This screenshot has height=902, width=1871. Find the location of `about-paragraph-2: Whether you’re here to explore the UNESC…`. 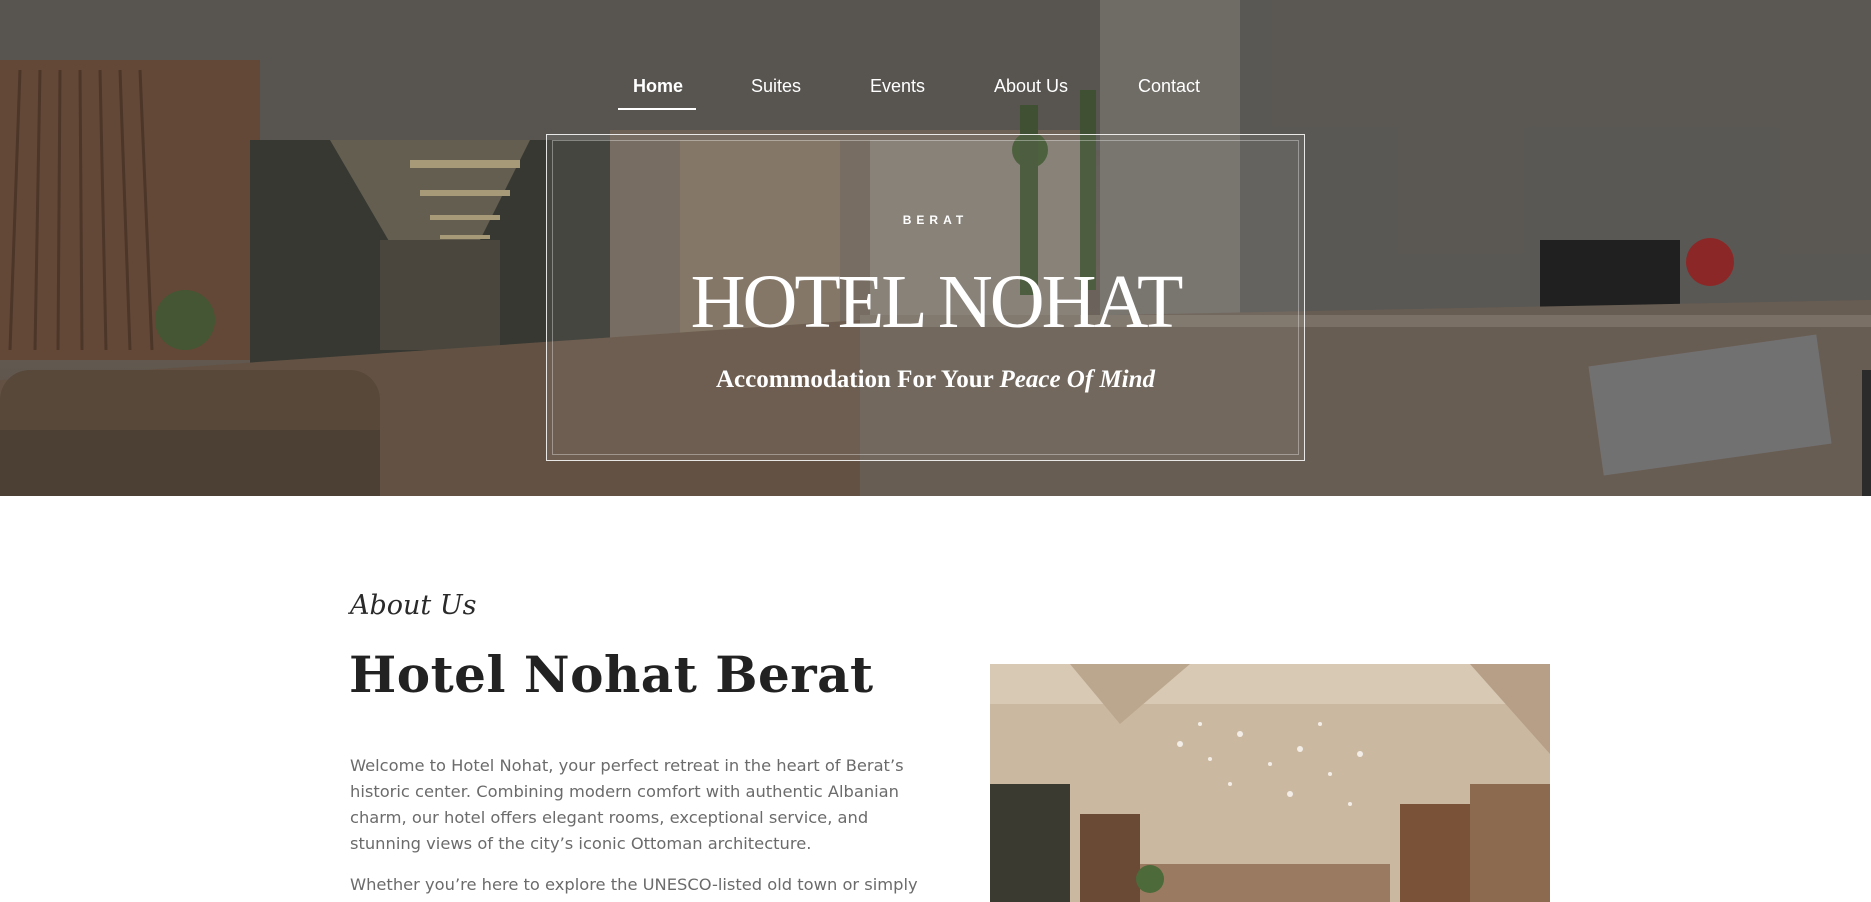

about-paragraph-2: Whether you’re here to explore the UNESC… is located at coordinates (634, 884).